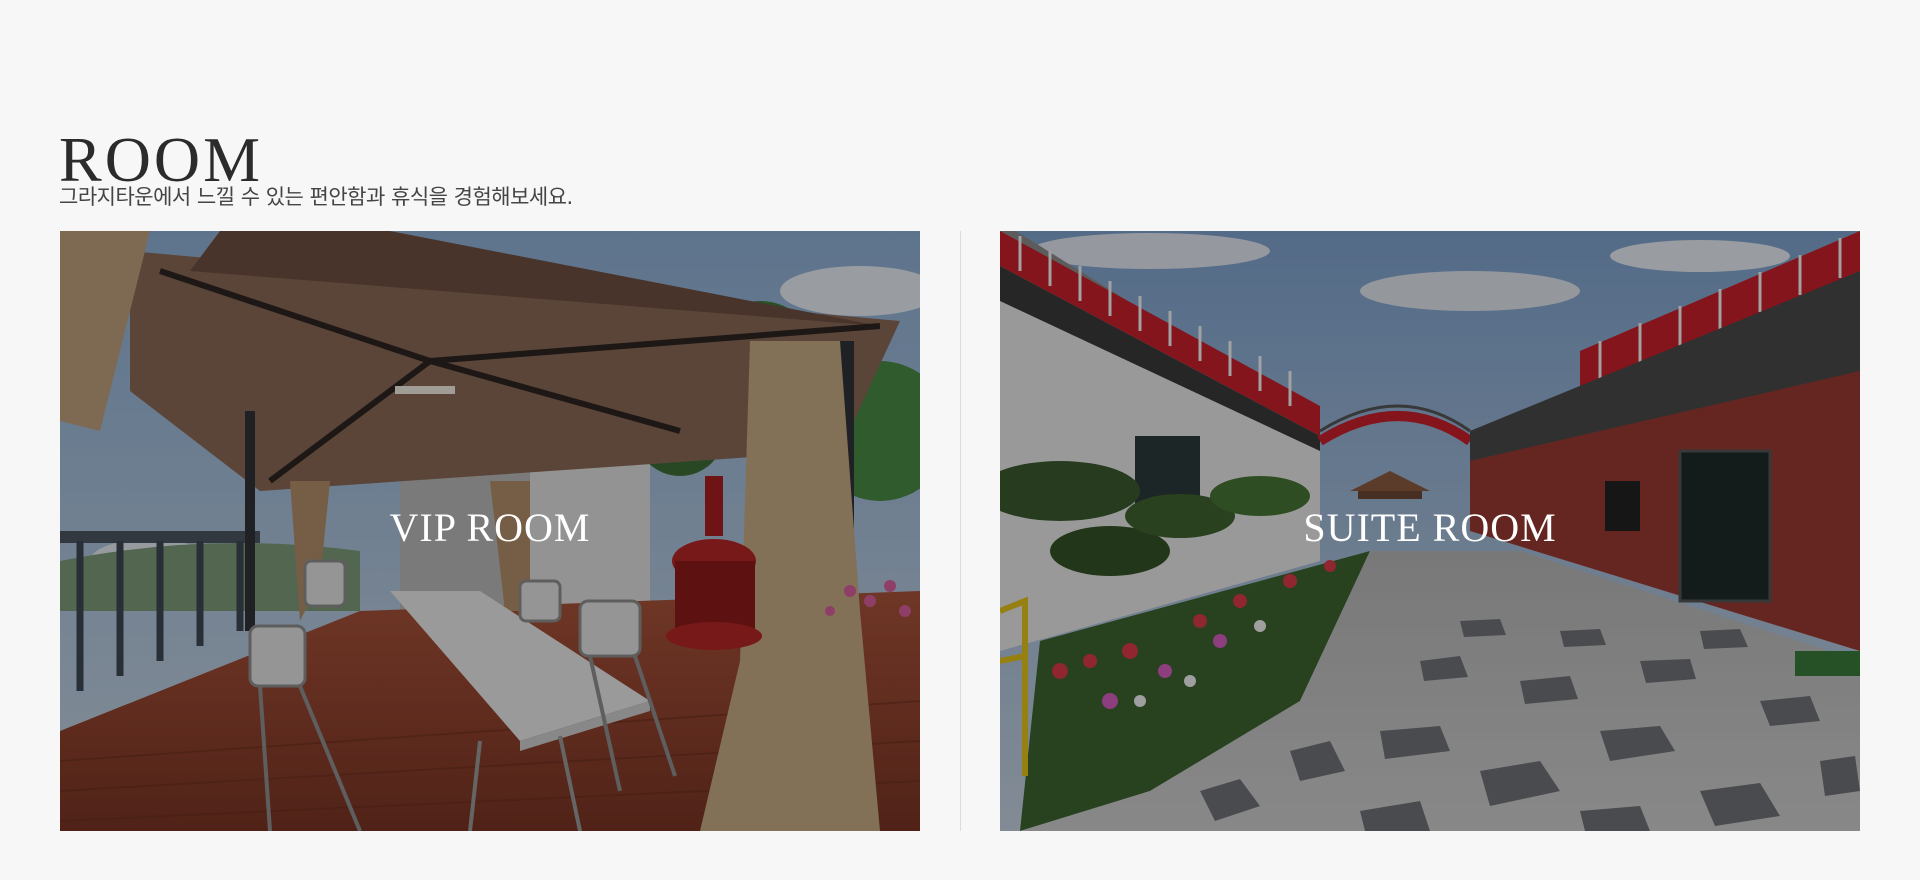 The image size is (1920, 880). Describe the element at coordinates (490, 527) in the screenshot. I see `room-card-title: VIP ROOM` at that location.